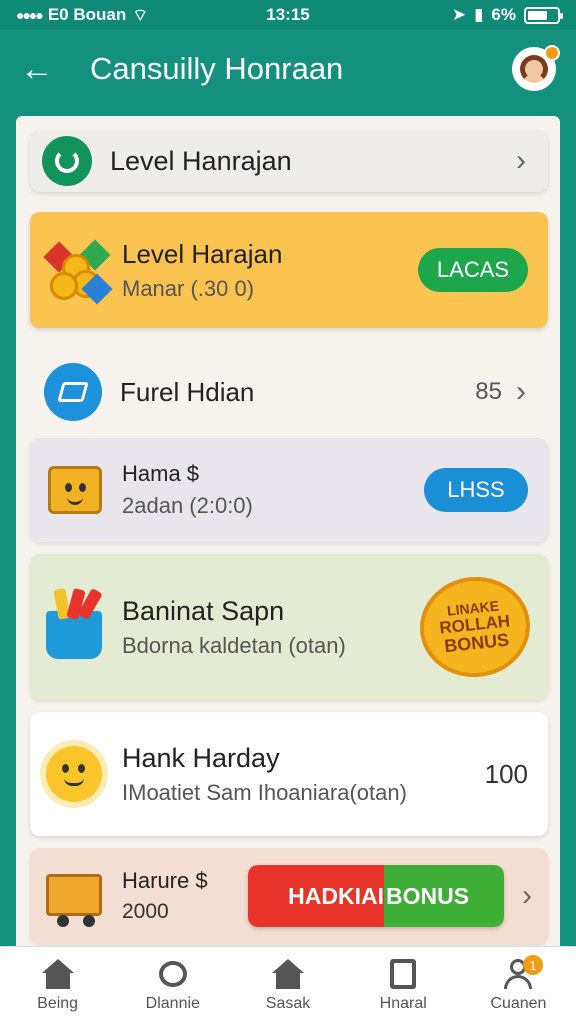  What do you see at coordinates (187, 391) in the screenshot?
I see `row-title: Furel Hdian` at bounding box center [187, 391].